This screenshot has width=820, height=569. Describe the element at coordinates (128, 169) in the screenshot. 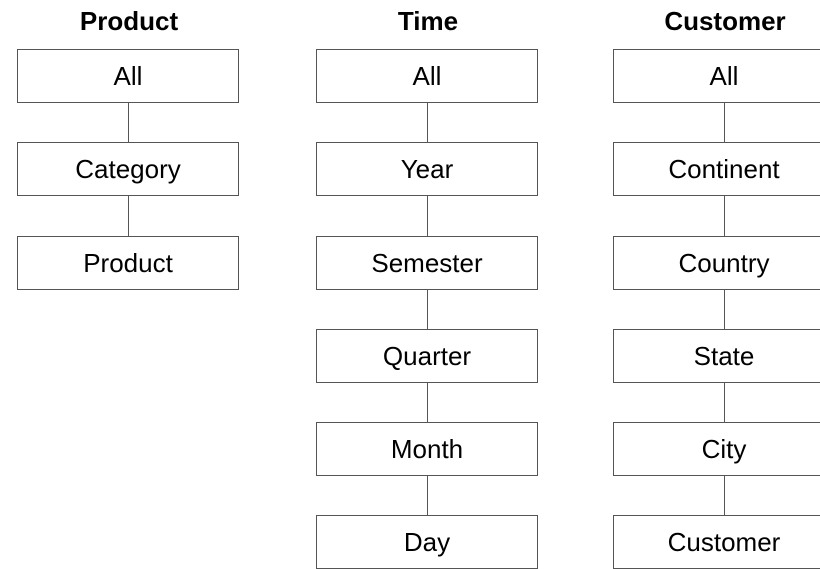

I see `hierarchy-level-box: Category` at that location.